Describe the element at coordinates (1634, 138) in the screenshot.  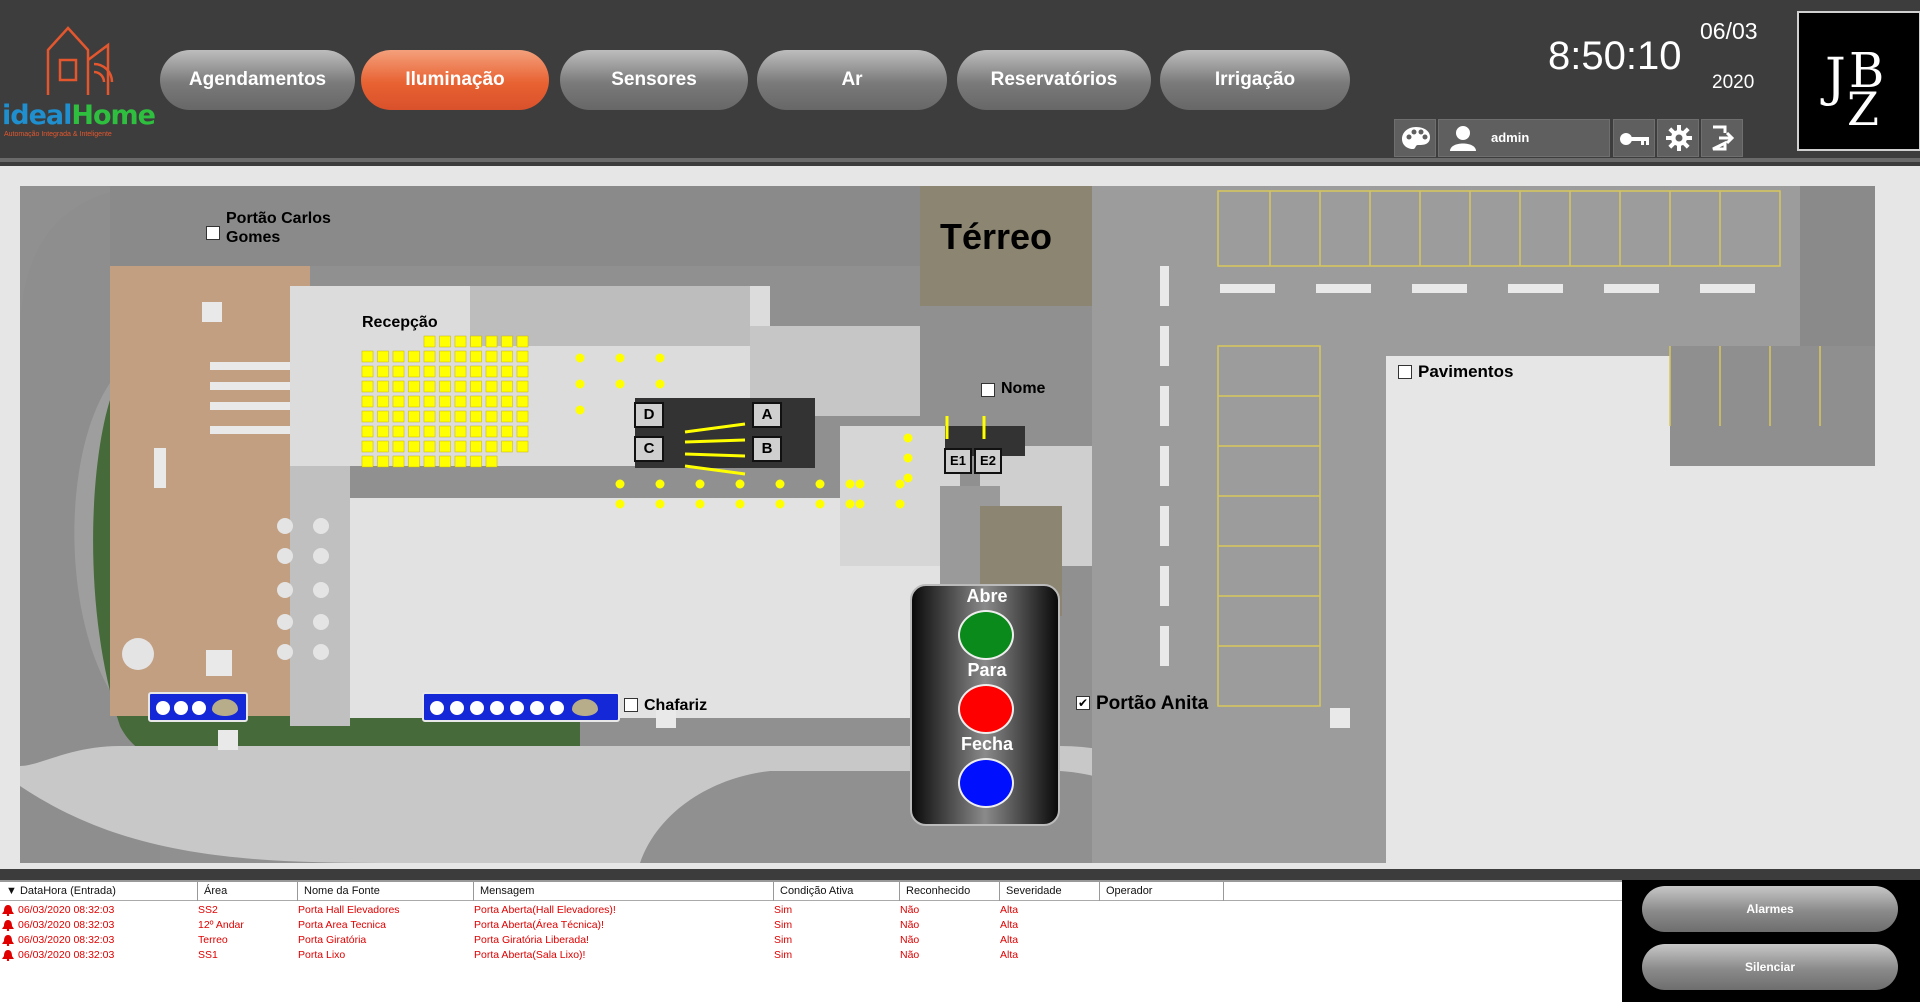
I see `password-button` at that location.